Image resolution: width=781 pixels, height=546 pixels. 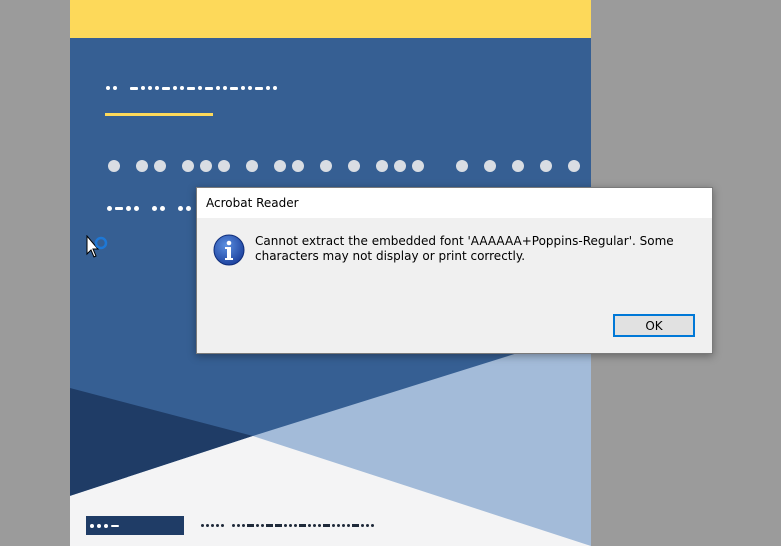 What do you see at coordinates (252, 203) in the screenshot?
I see `dialog-title: Acrobat Reader` at bounding box center [252, 203].